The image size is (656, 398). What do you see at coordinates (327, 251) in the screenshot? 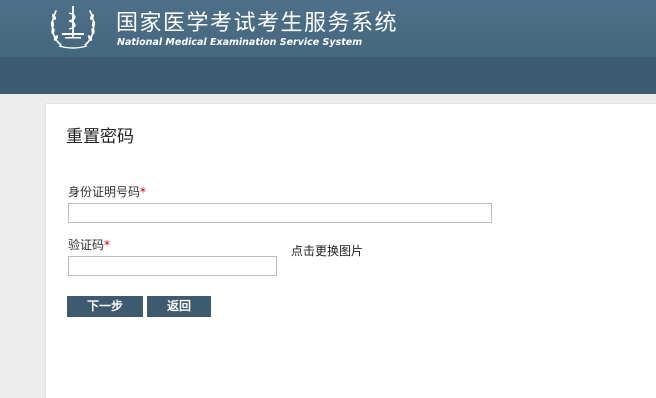
I see `refresh-captcha-link: 点击更换图片` at bounding box center [327, 251].